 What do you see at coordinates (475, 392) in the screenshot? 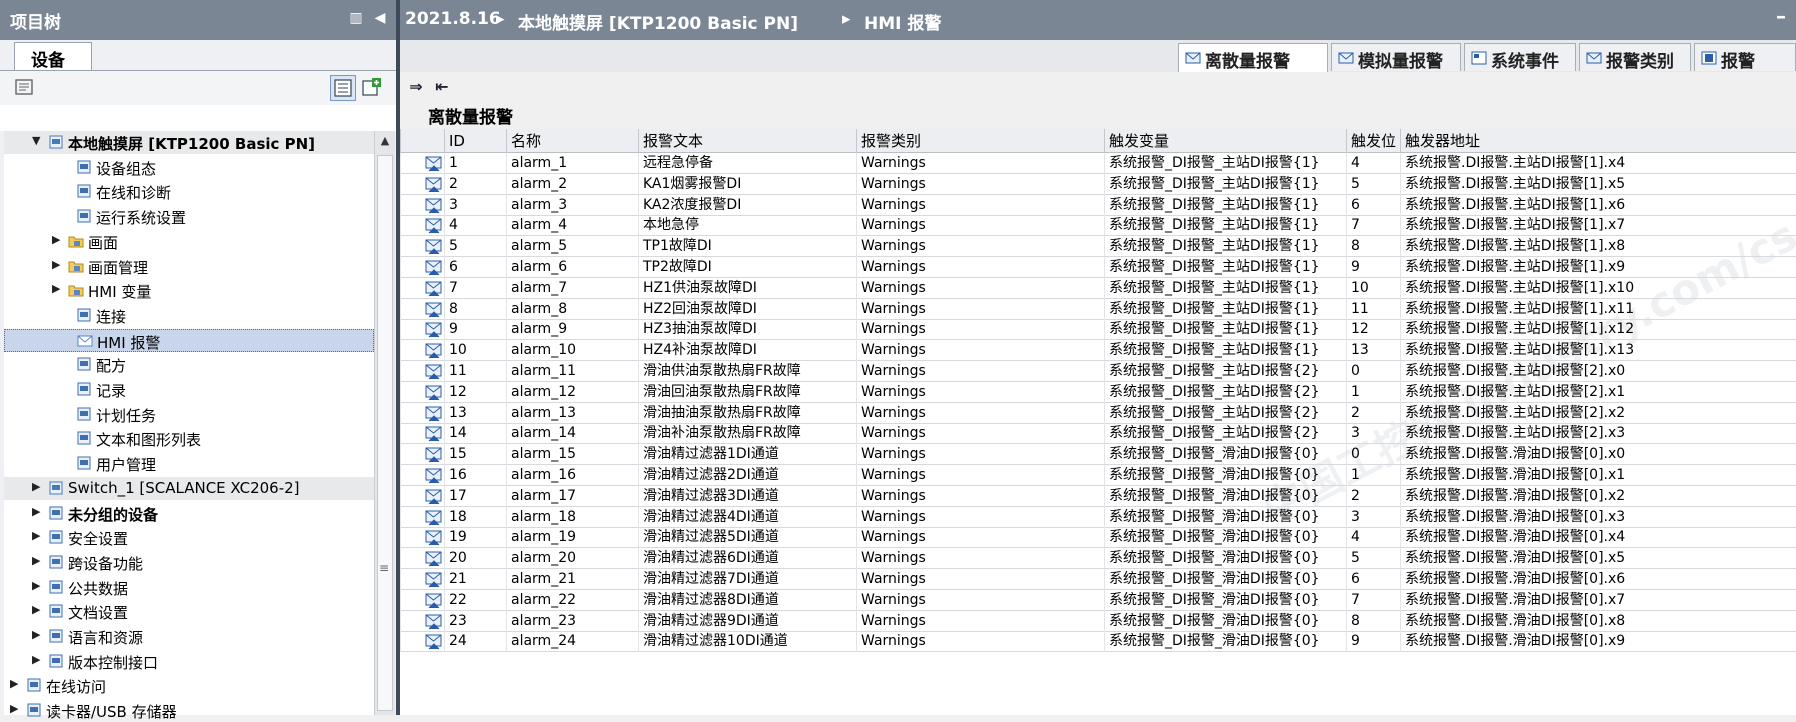
I see `id-cell: 12` at bounding box center [475, 392].